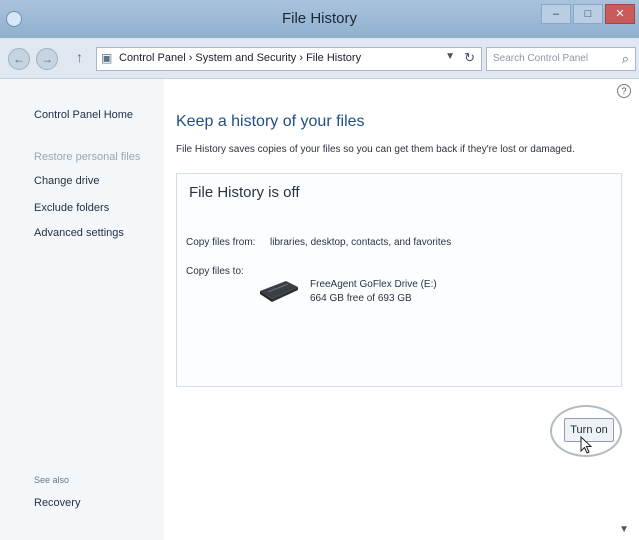 The height and width of the screenshot is (540, 639). What do you see at coordinates (270, 121) in the screenshot?
I see `page-title: Keep a history of your files` at bounding box center [270, 121].